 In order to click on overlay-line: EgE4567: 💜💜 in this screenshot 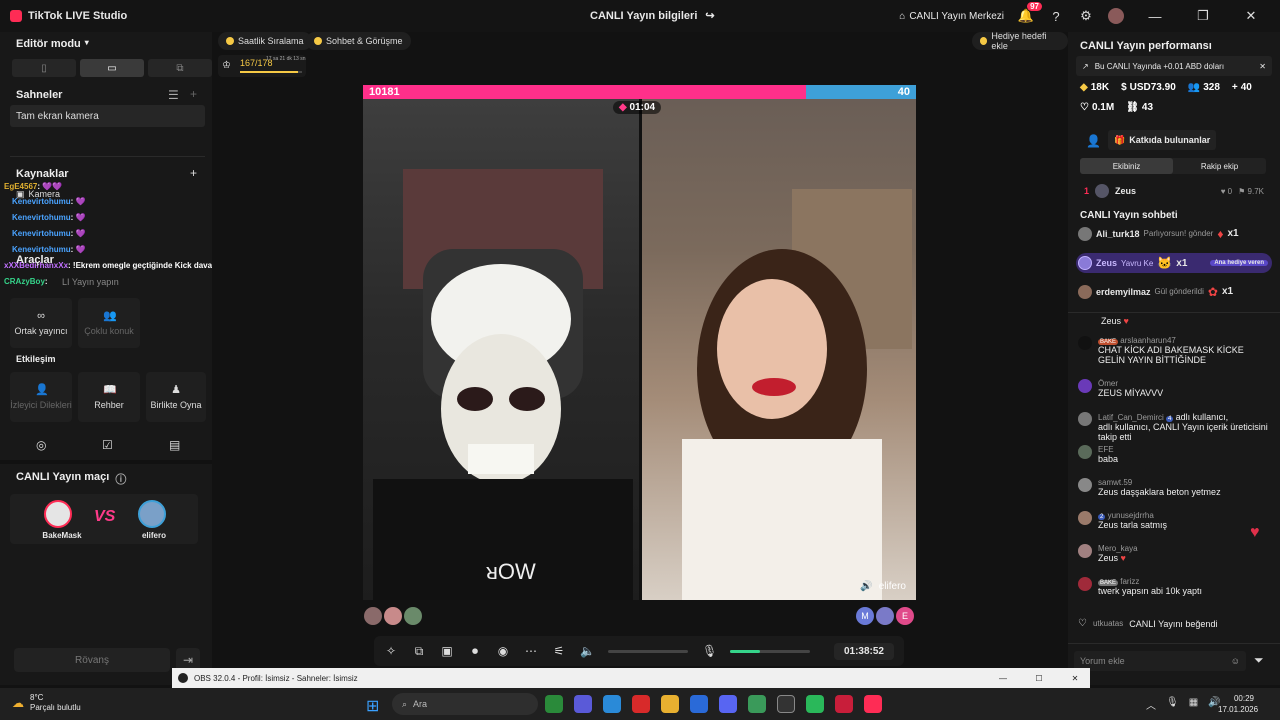, I will do `click(33, 186)`.